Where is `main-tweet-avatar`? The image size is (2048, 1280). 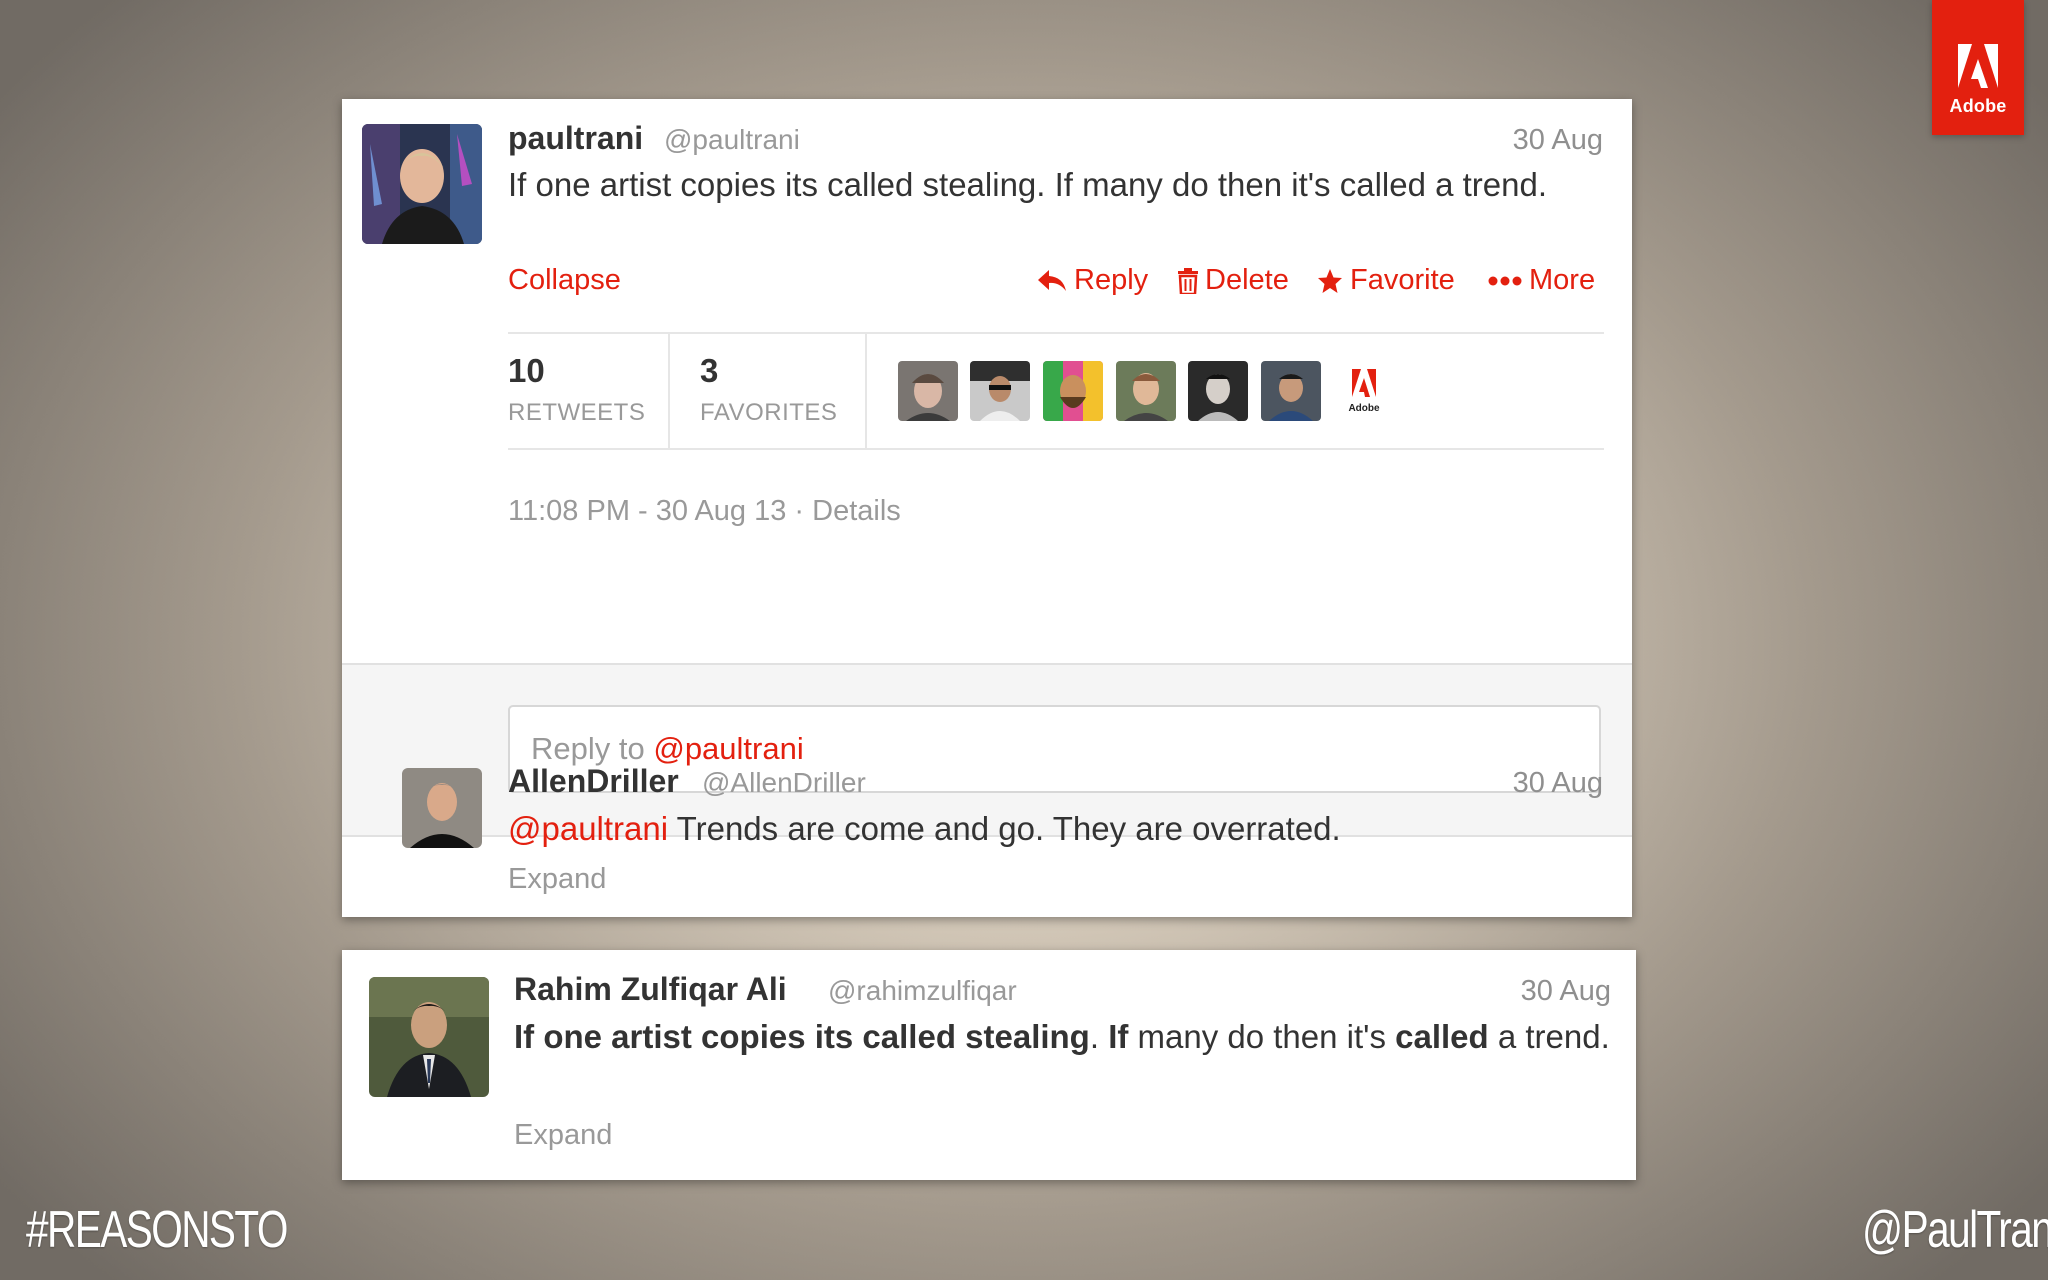
main-tweet-avatar is located at coordinates (422, 184).